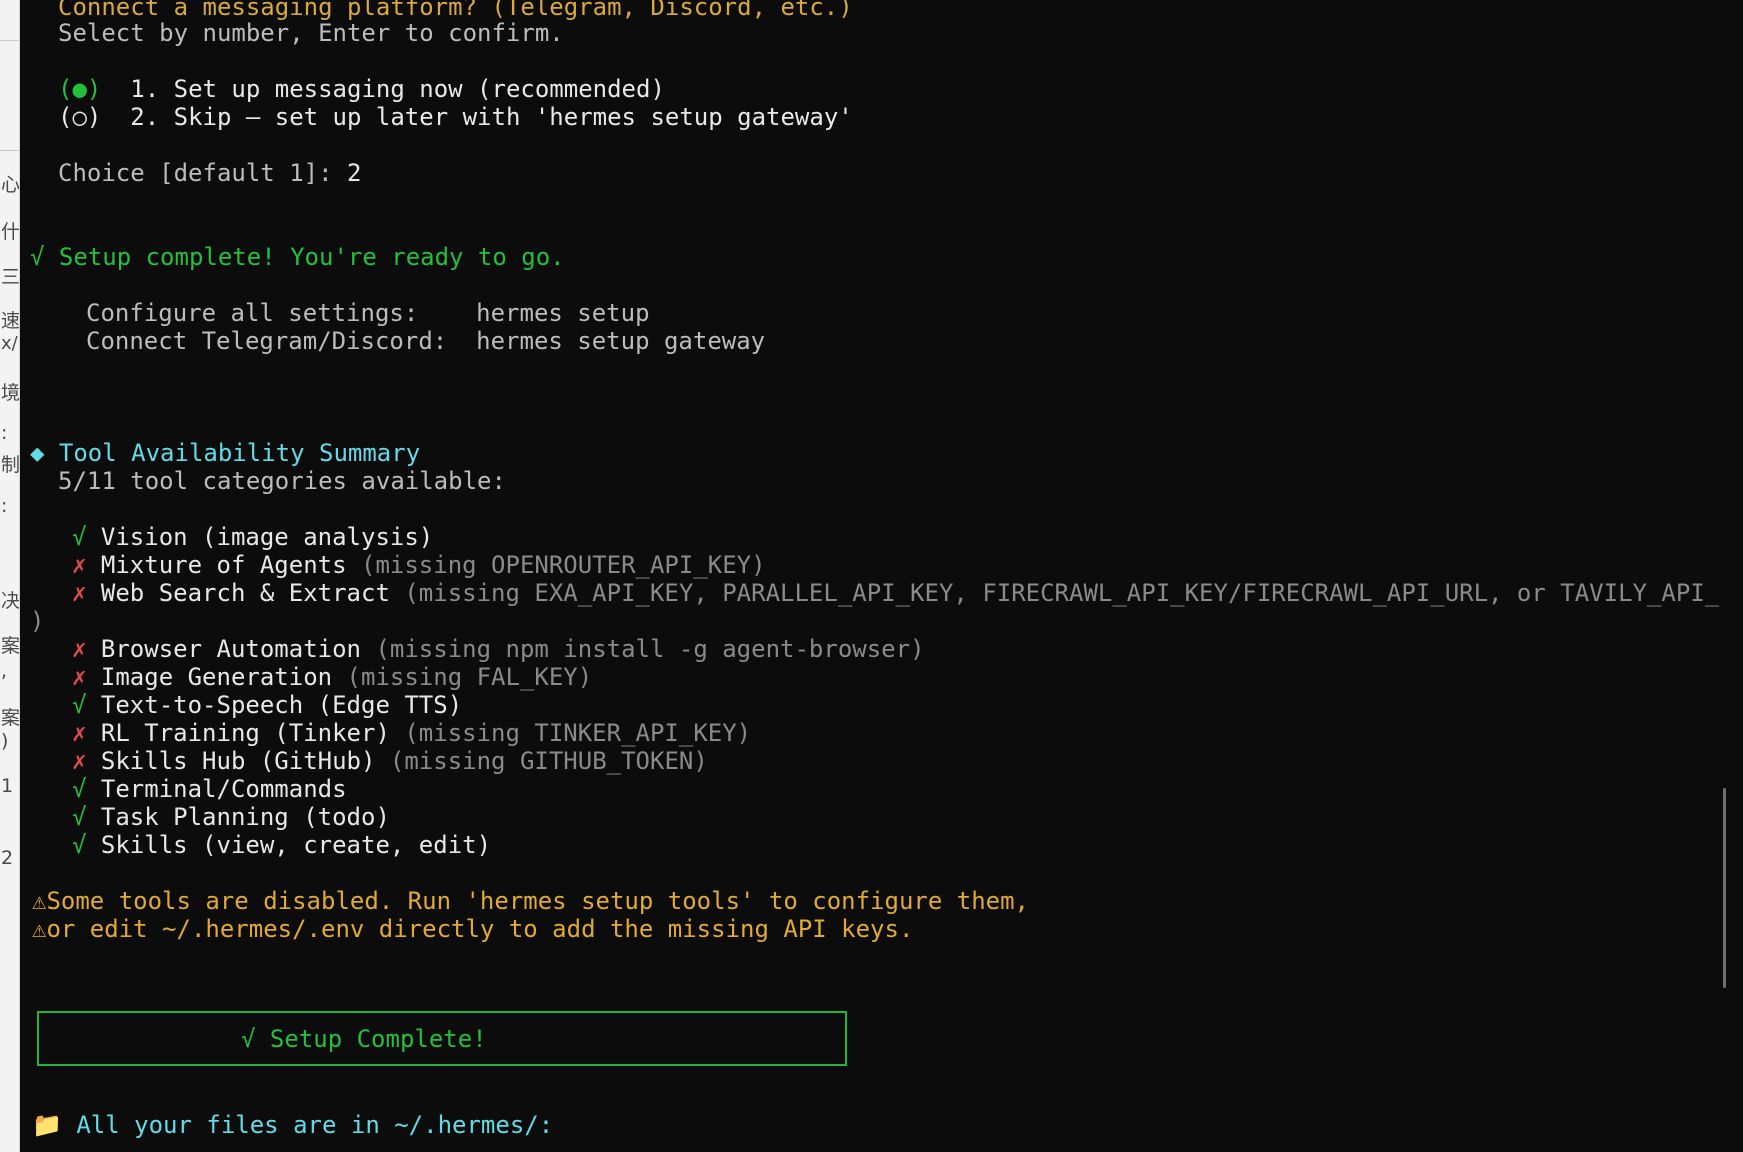 The width and height of the screenshot is (1743, 1152). Describe the element at coordinates (296, 845) in the screenshot. I see `tool-name: Skills (view, create, edit)` at that location.